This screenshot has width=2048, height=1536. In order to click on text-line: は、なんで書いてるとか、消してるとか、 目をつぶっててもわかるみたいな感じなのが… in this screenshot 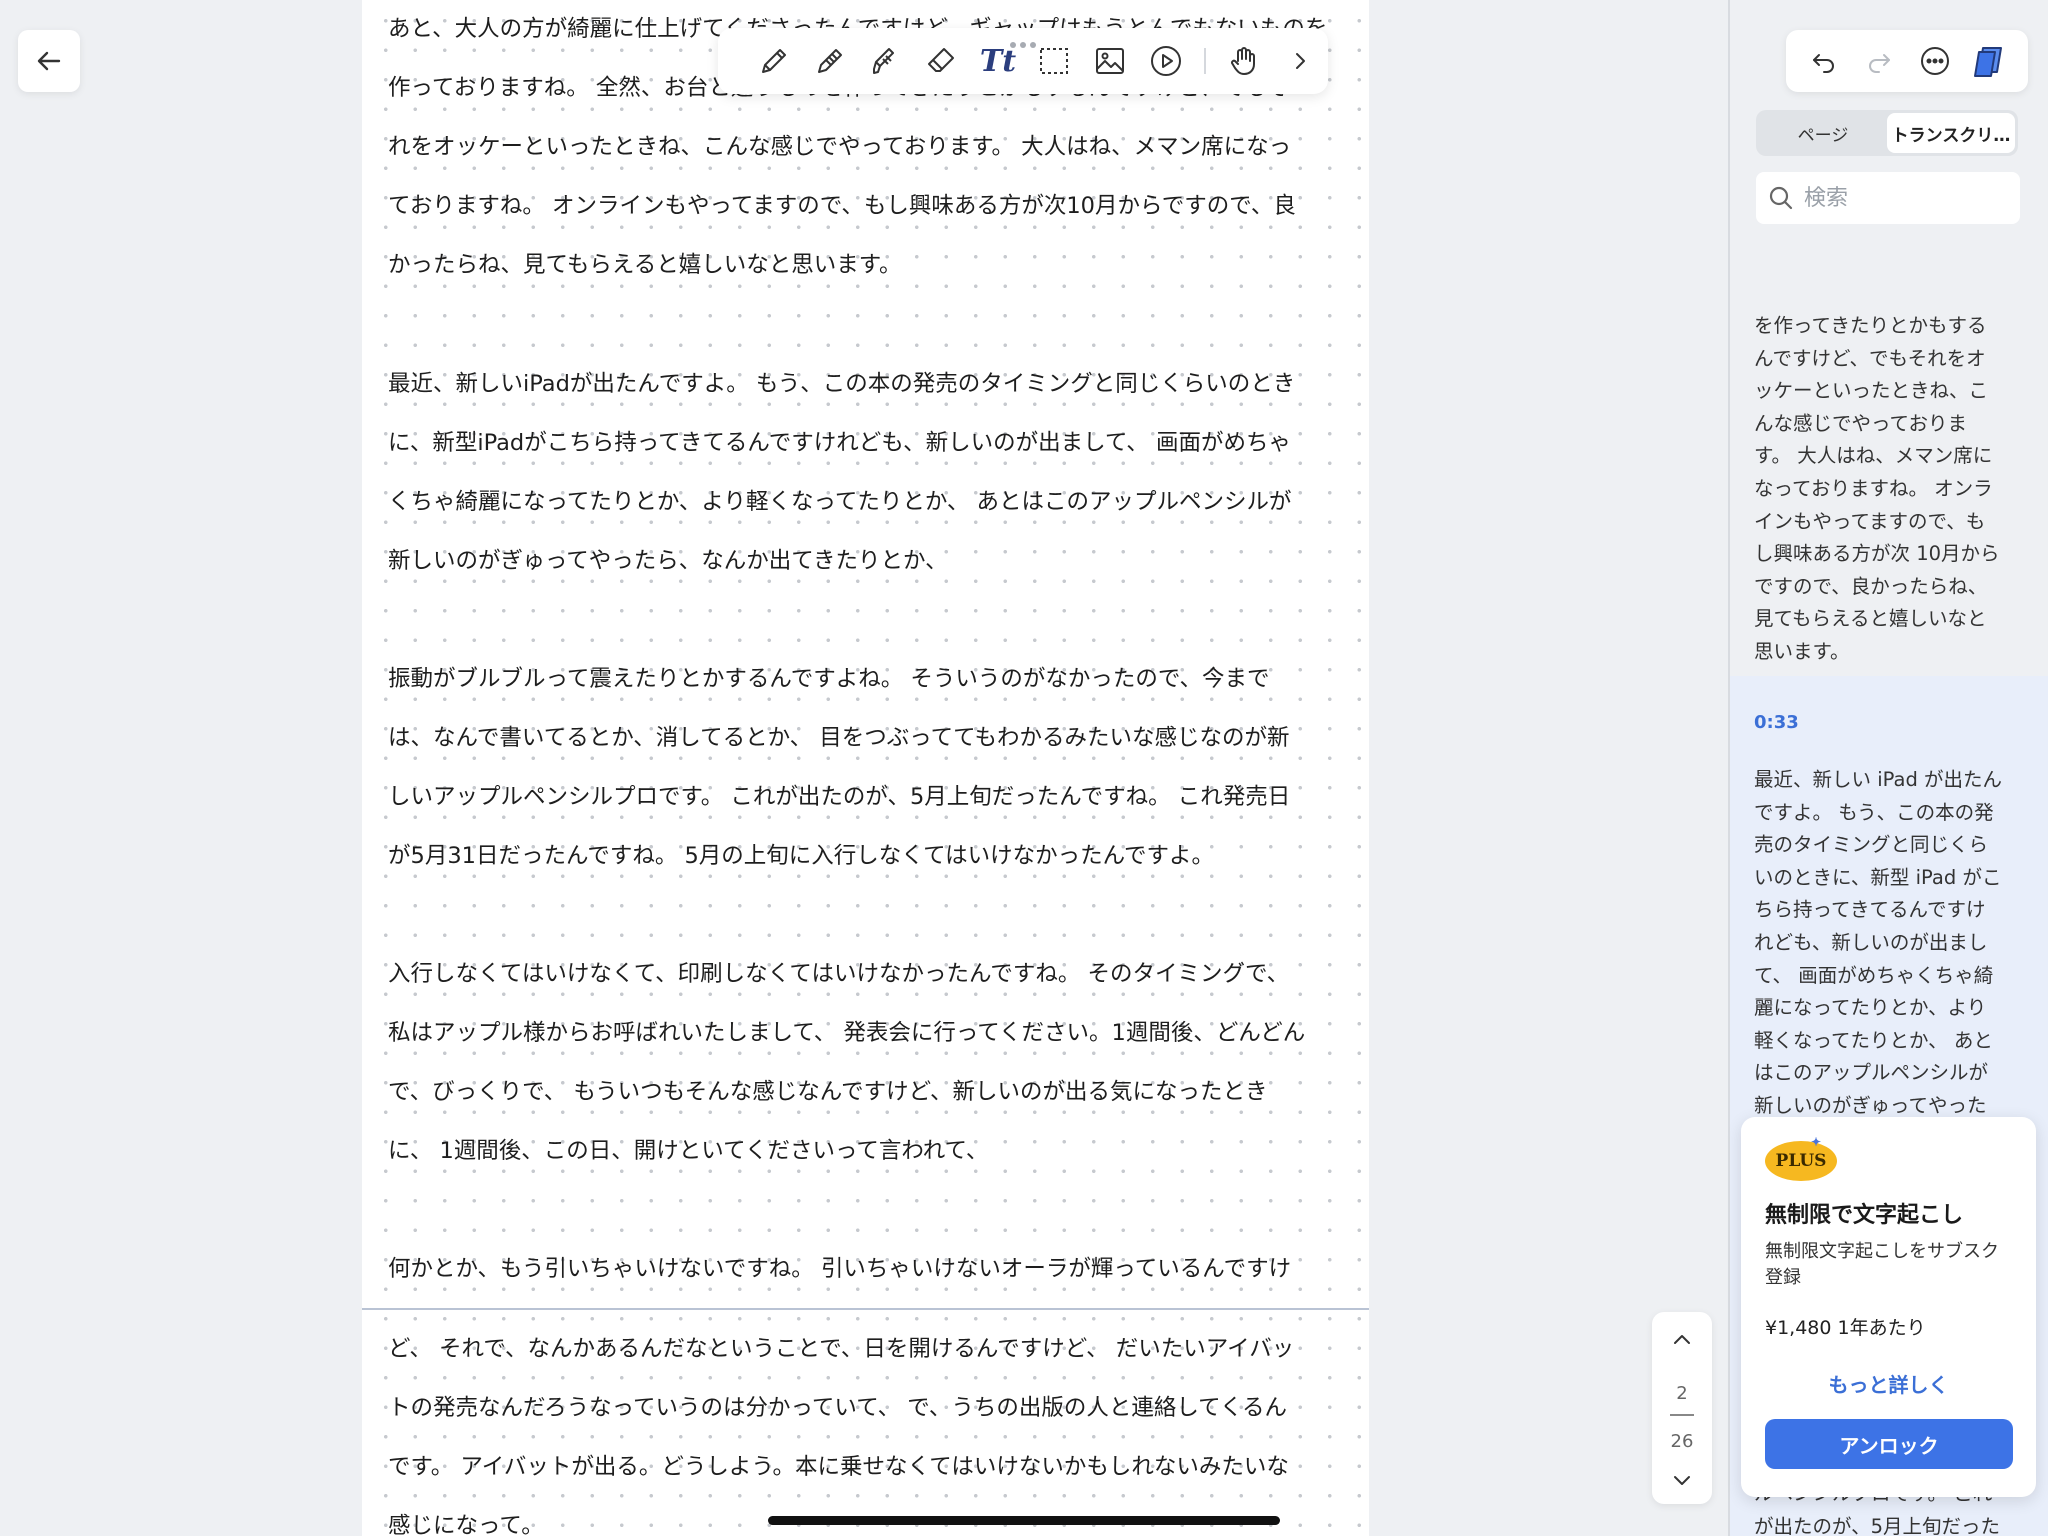, I will do `click(839, 738)`.